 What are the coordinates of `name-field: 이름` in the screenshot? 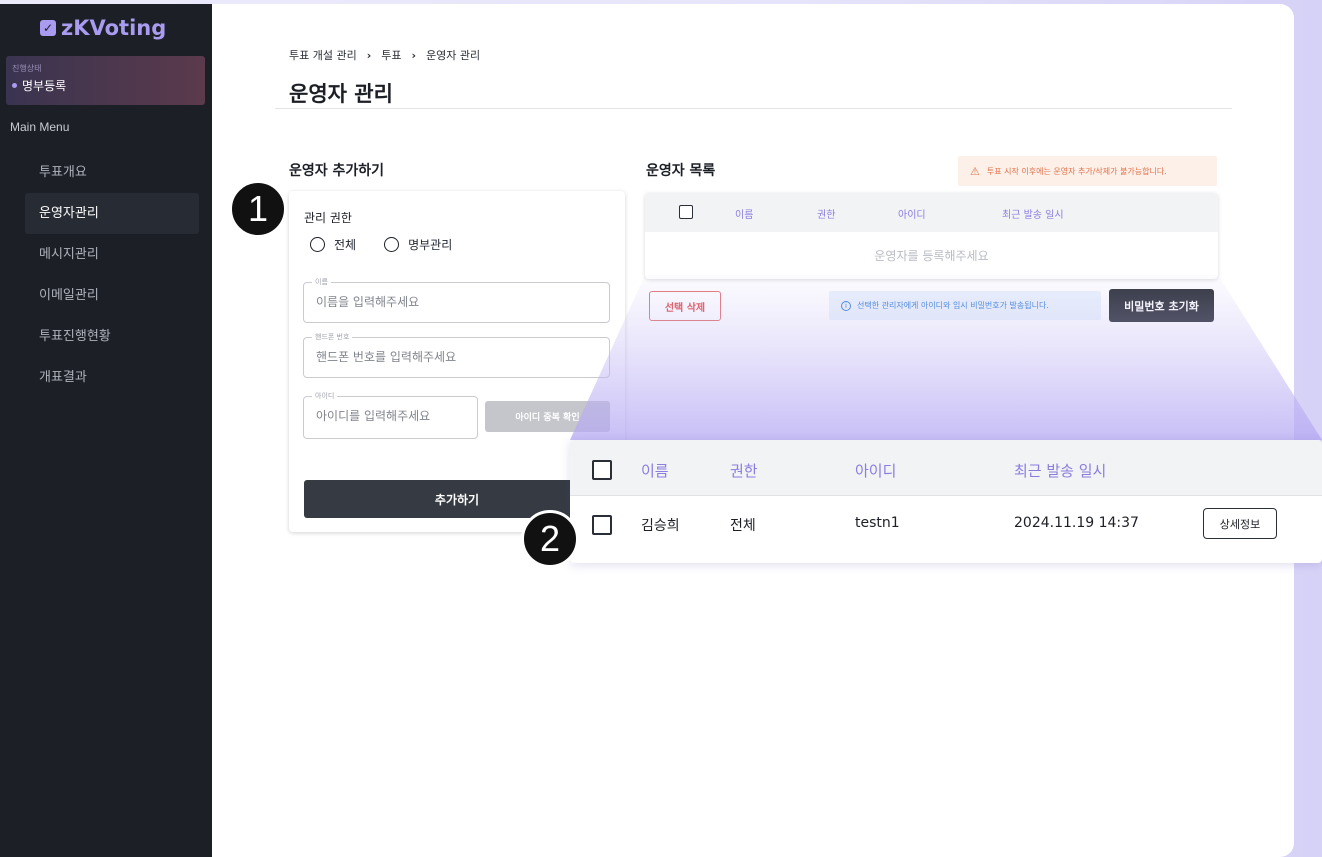 It's located at (456, 300).